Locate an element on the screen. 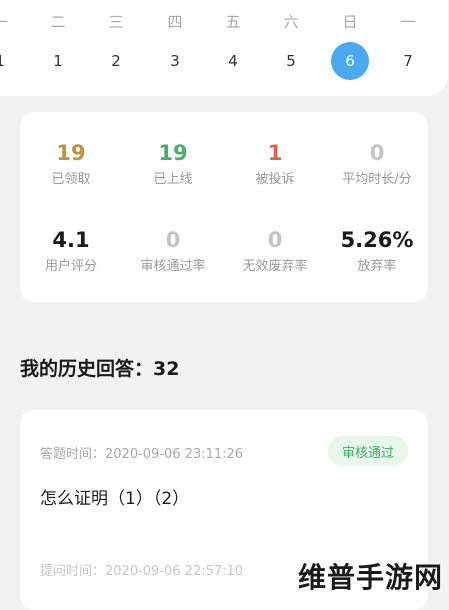  stat-label: 审核通过率 is located at coordinates (173, 266).